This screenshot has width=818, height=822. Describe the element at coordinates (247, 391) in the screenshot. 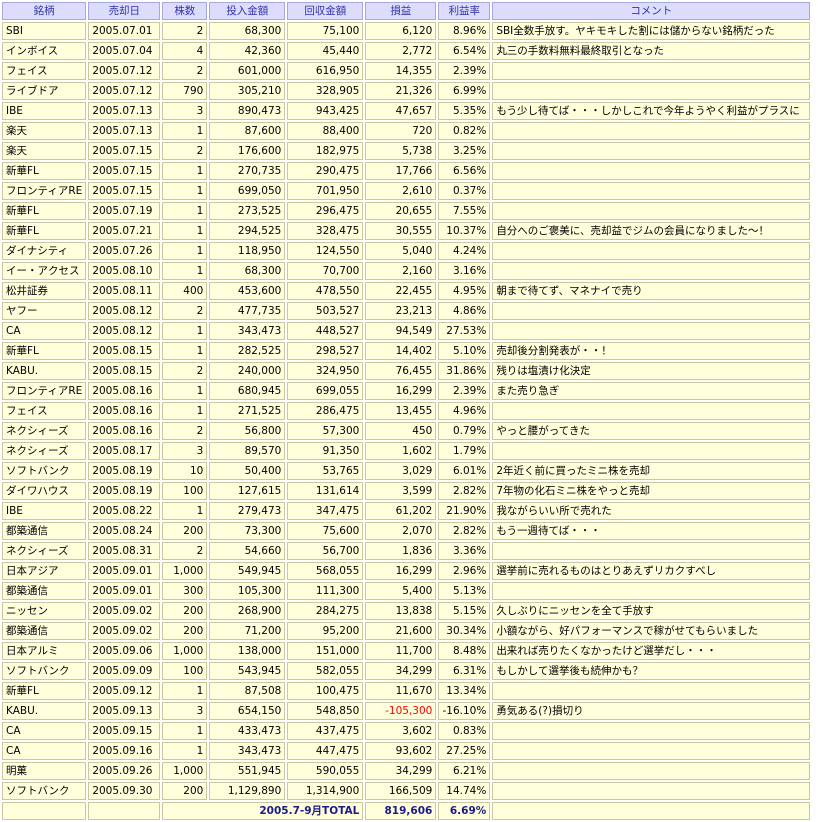

I see `cell-invested: 680,945` at that location.